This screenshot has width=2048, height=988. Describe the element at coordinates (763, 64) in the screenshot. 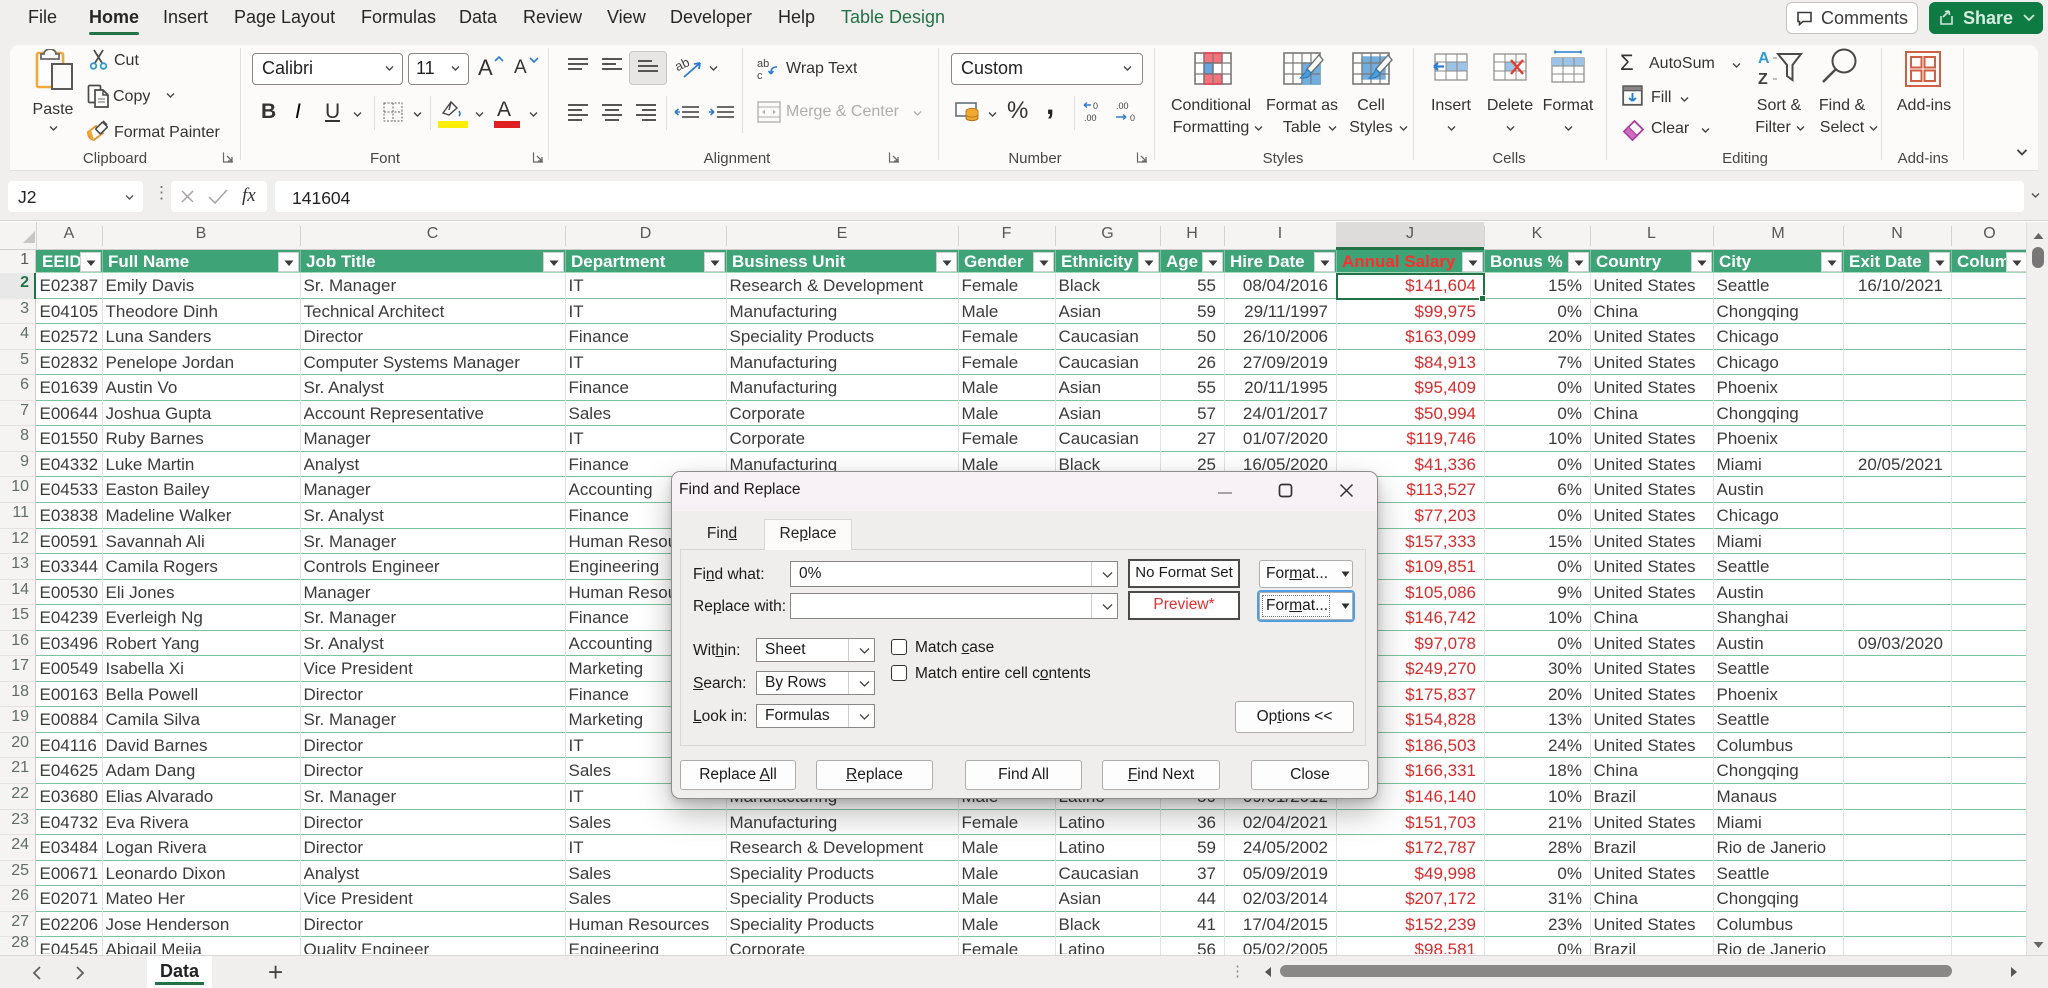

I see `svg-text: ab` at that location.